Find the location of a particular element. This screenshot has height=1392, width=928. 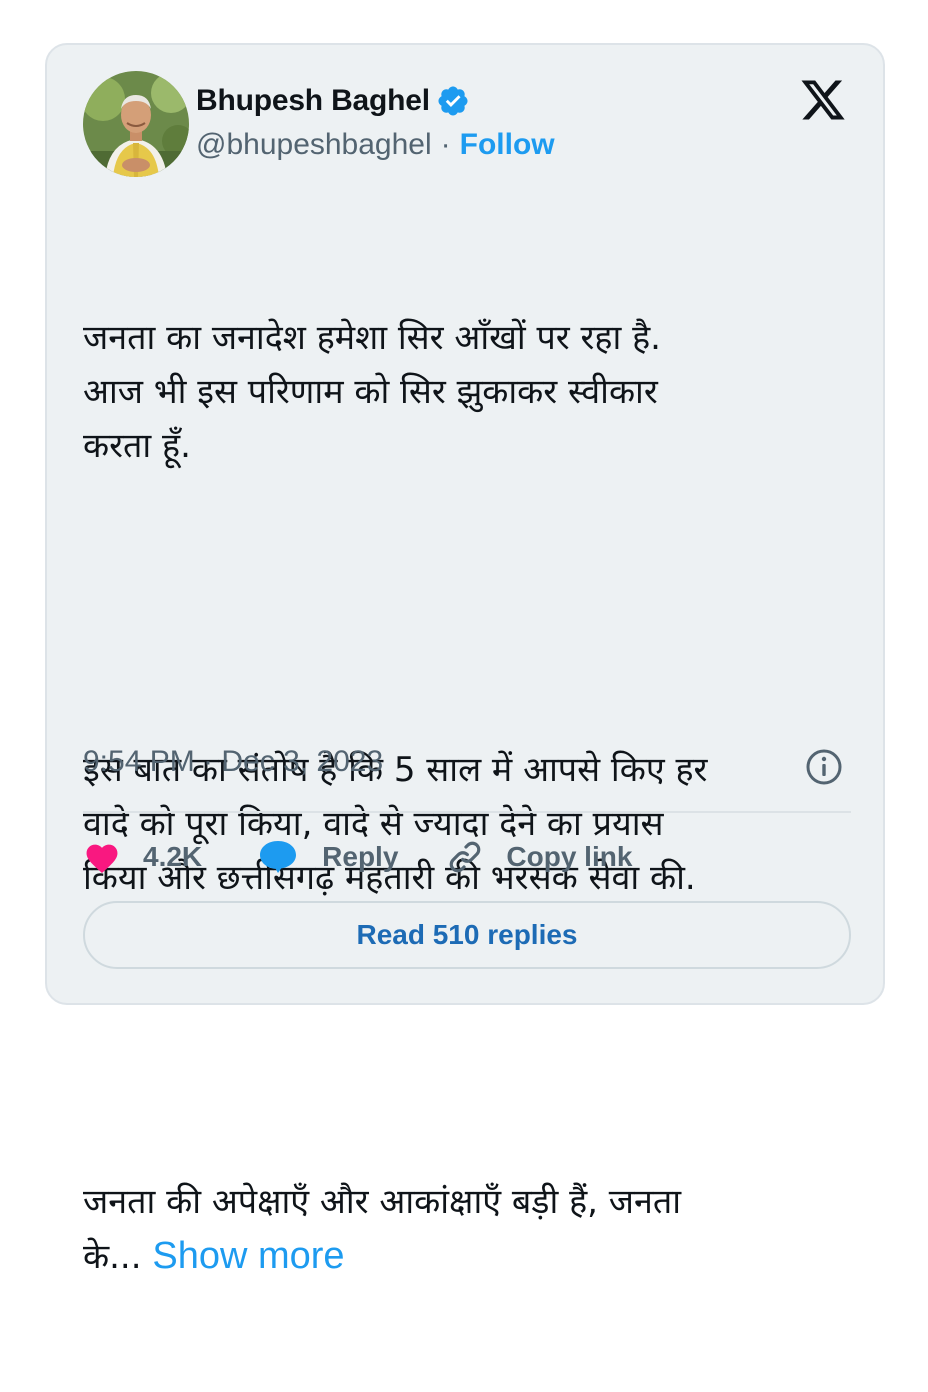

follow-button: Follow is located at coordinates (507, 145).